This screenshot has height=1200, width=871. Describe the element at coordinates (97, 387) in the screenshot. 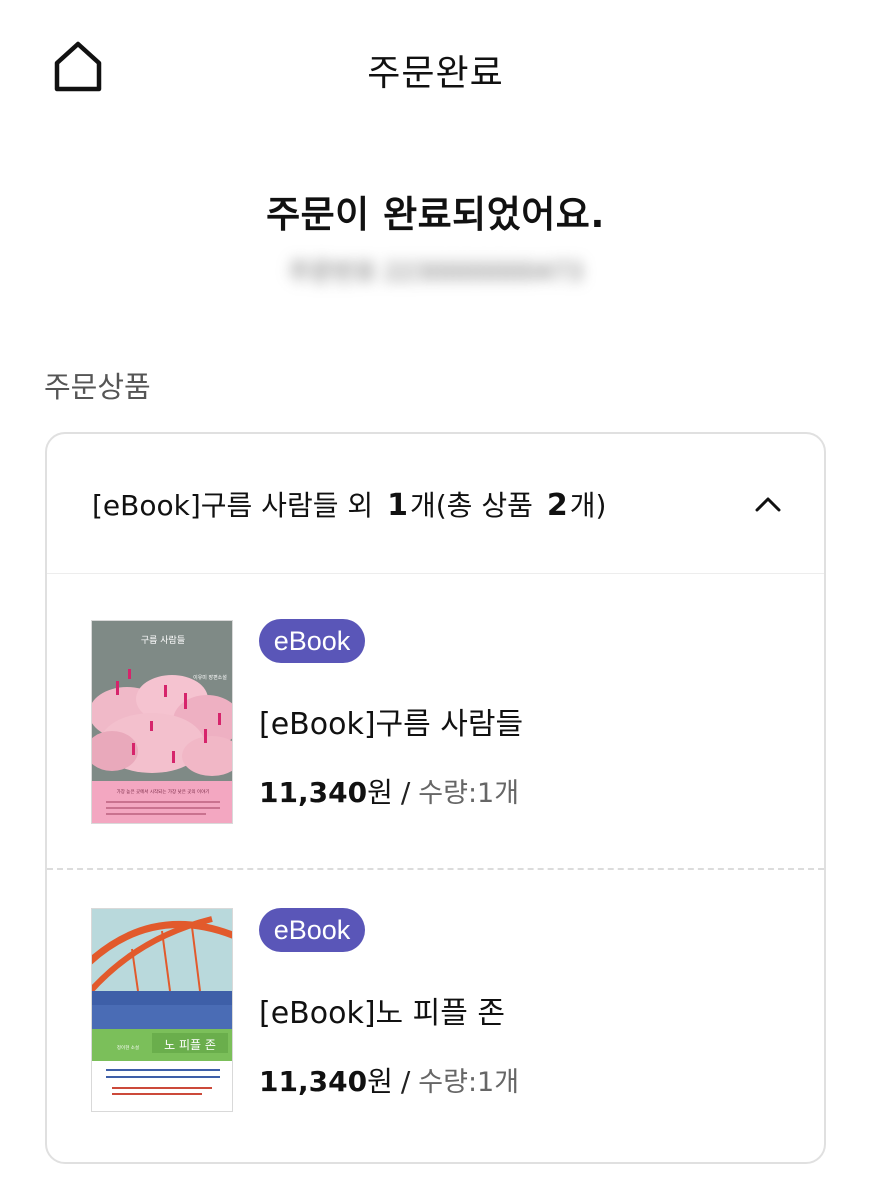

I see `section-label: 주문상품` at that location.